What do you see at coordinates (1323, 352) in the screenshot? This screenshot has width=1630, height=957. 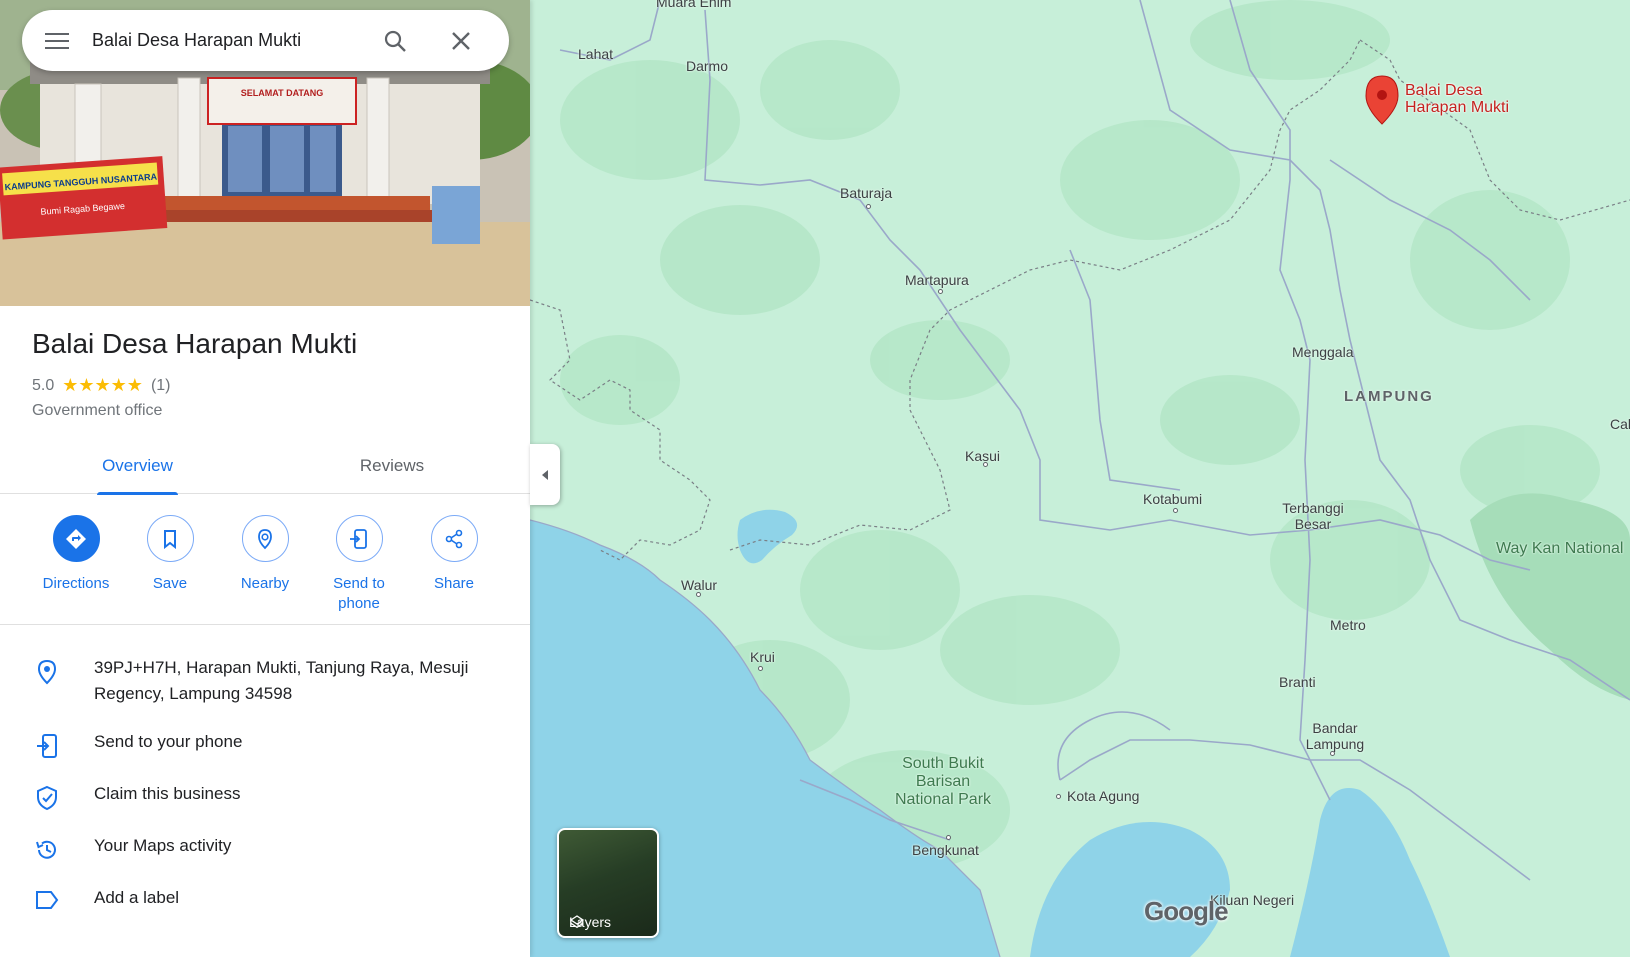 I see `place-menggala: Menggala` at bounding box center [1323, 352].